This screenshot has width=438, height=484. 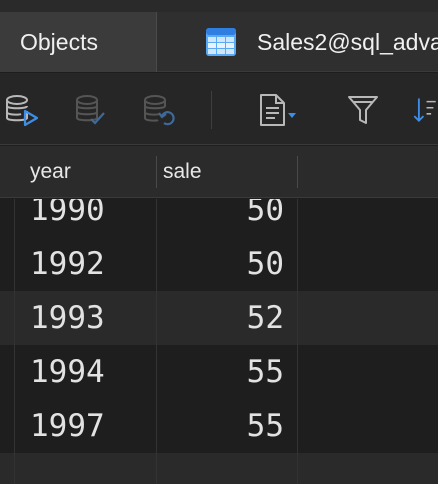 I want to click on cell-year: 1990, so click(x=90, y=218).